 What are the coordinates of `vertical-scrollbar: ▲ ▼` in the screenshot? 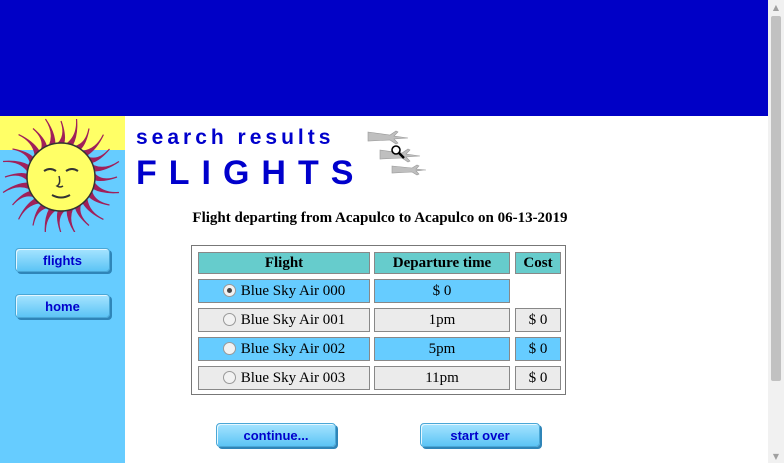 It's located at (776, 231).